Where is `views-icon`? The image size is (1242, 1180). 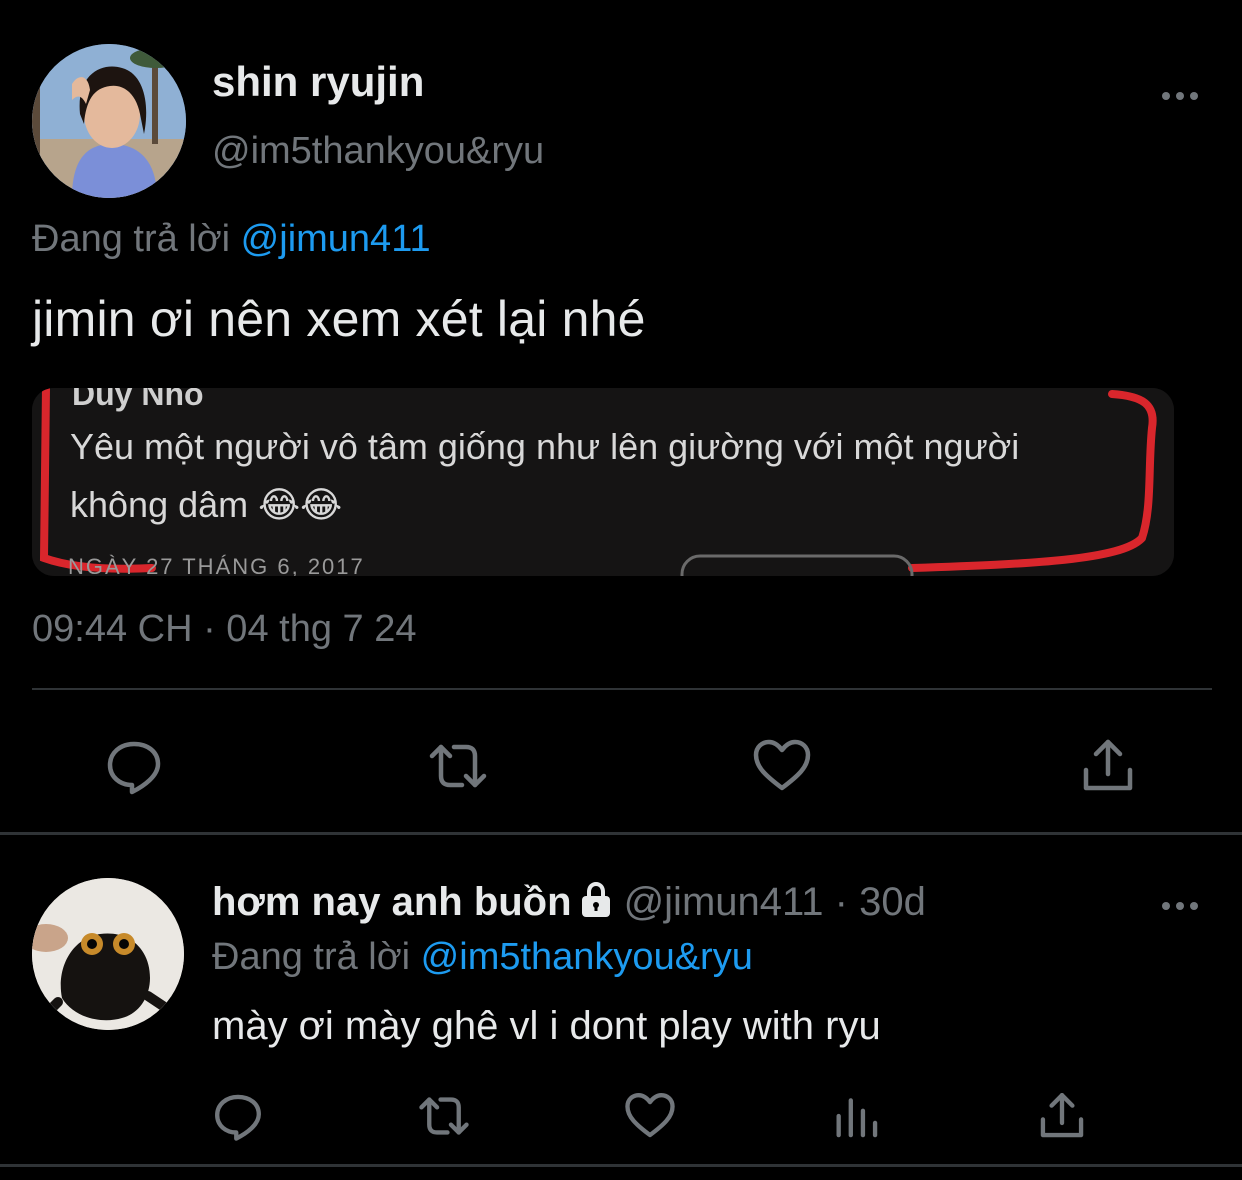
views-icon is located at coordinates (856, 1116).